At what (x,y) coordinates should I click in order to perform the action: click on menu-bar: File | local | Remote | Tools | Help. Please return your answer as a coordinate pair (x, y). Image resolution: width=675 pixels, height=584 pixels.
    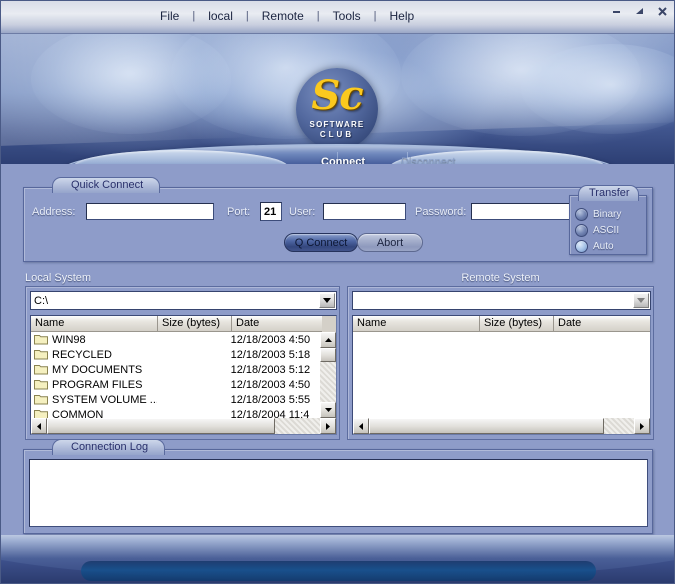
    Looking at the image, I should click on (287, 16).